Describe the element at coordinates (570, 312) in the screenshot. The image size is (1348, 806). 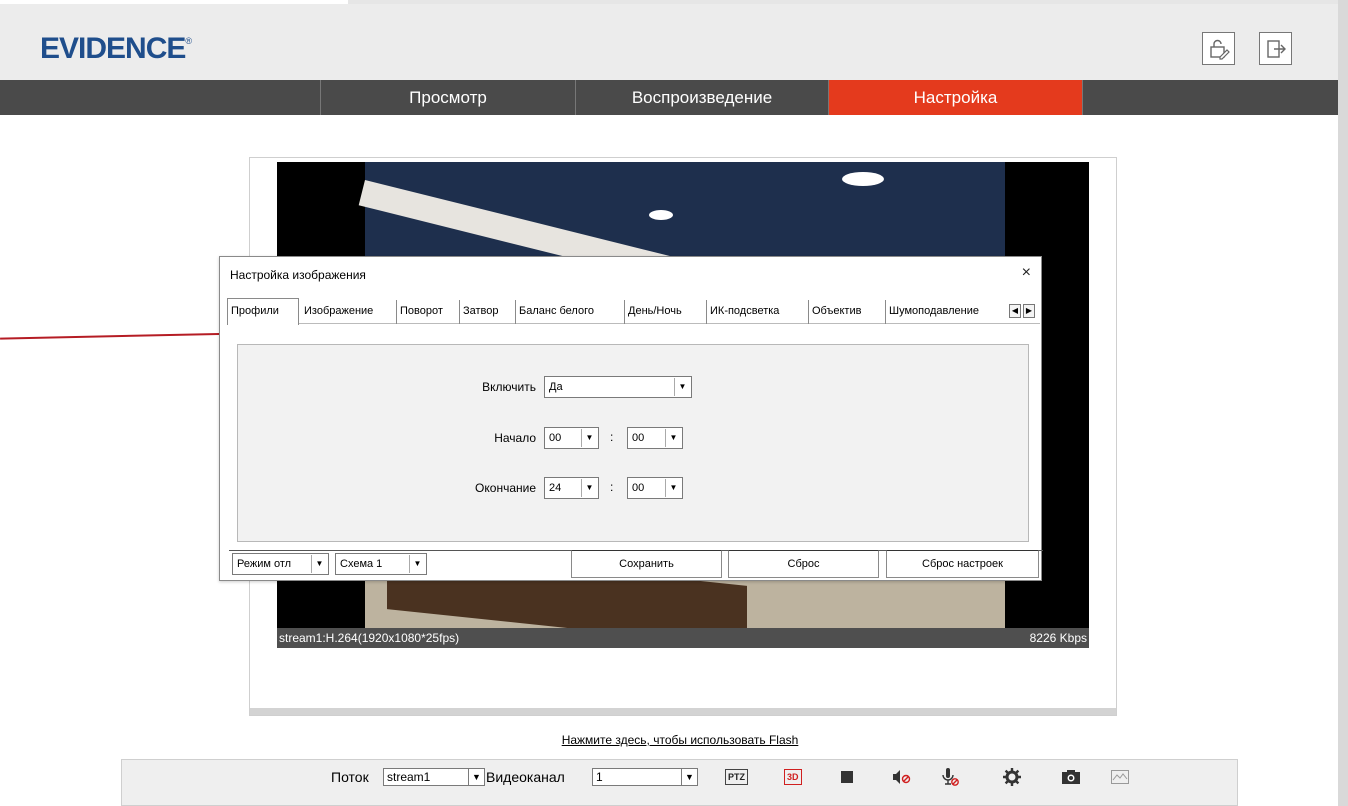
I see `tab-white-balance: Баланс белого` at that location.